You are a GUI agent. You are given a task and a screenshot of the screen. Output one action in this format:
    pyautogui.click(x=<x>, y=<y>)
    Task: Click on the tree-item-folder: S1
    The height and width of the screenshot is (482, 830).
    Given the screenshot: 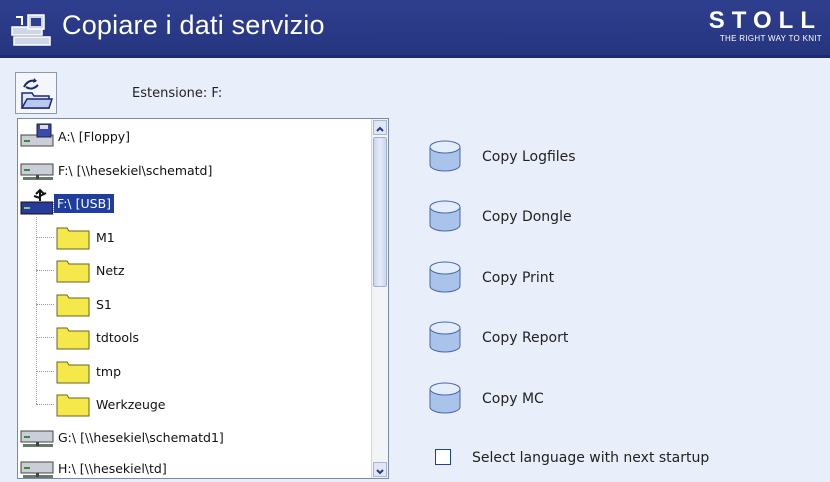 What is the action you would take?
    pyautogui.click(x=196, y=304)
    